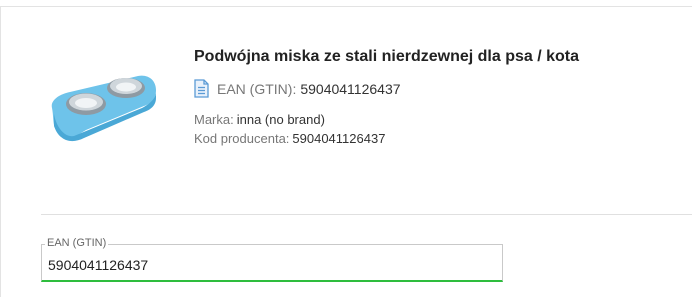 The image size is (692, 297). I want to click on producer-code-value: 5904041126437, so click(339, 138).